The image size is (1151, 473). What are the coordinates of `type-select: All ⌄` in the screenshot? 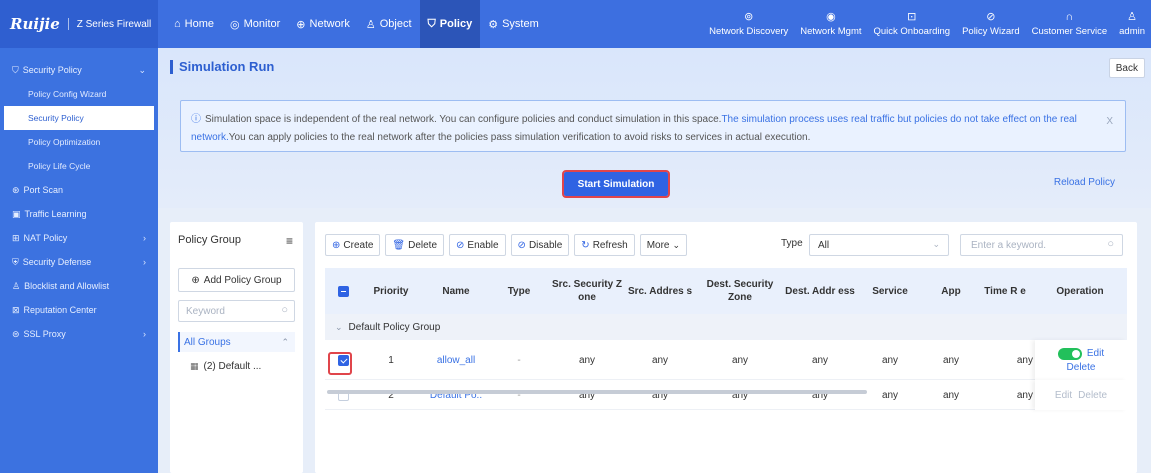 It's located at (879, 245).